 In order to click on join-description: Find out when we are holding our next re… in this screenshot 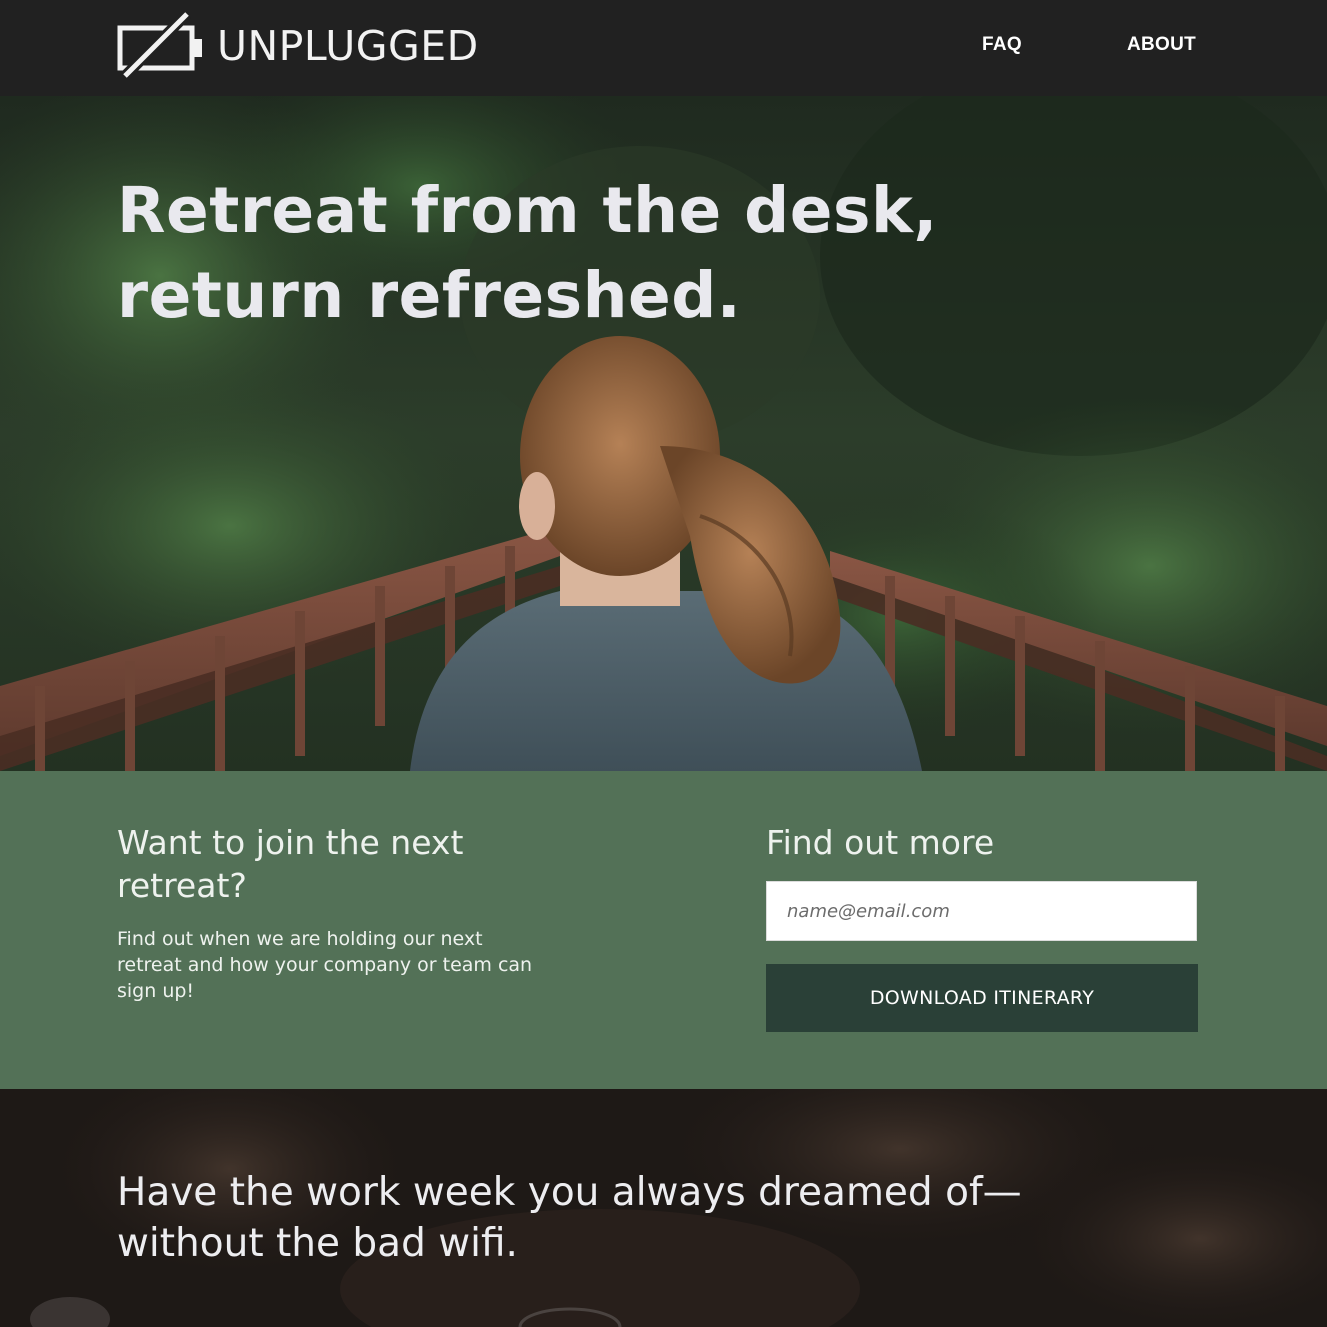, I will do `click(325, 965)`.